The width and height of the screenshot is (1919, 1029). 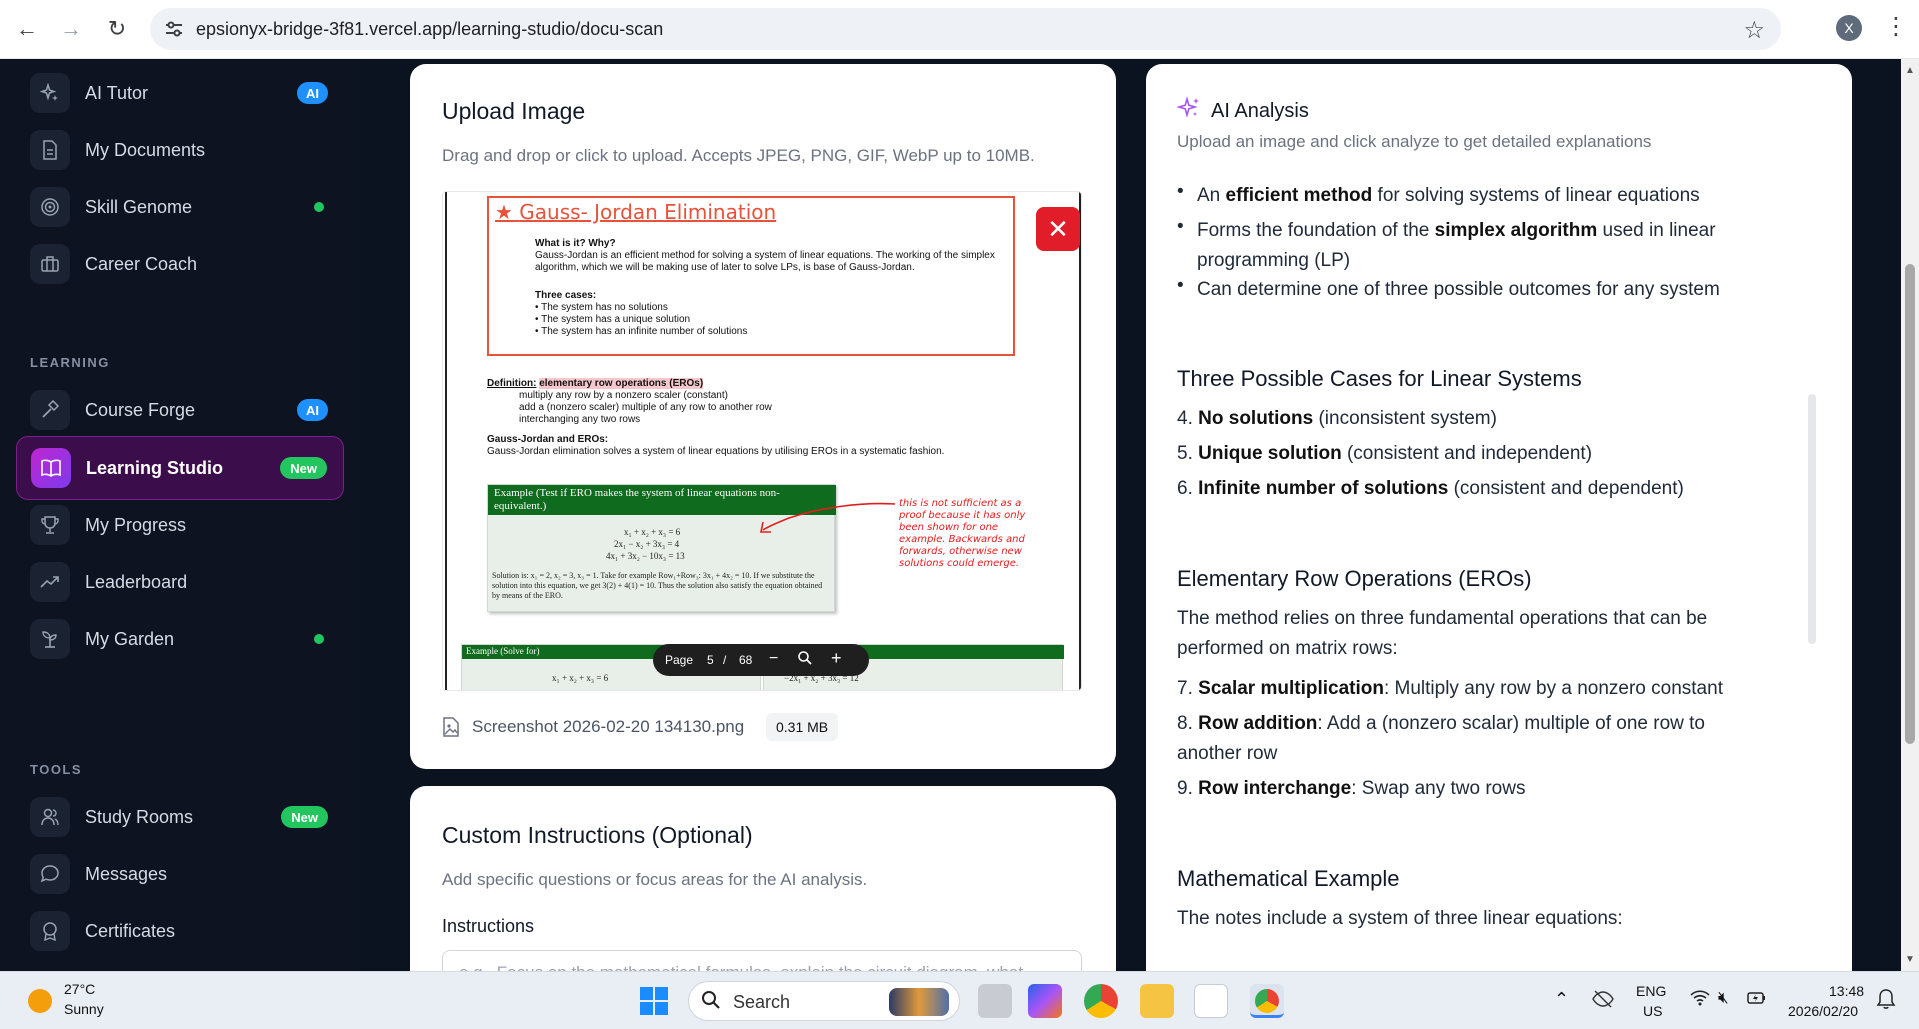 What do you see at coordinates (180, 264) in the screenshot?
I see `sidebar-item-career-coach: Career Coach` at bounding box center [180, 264].